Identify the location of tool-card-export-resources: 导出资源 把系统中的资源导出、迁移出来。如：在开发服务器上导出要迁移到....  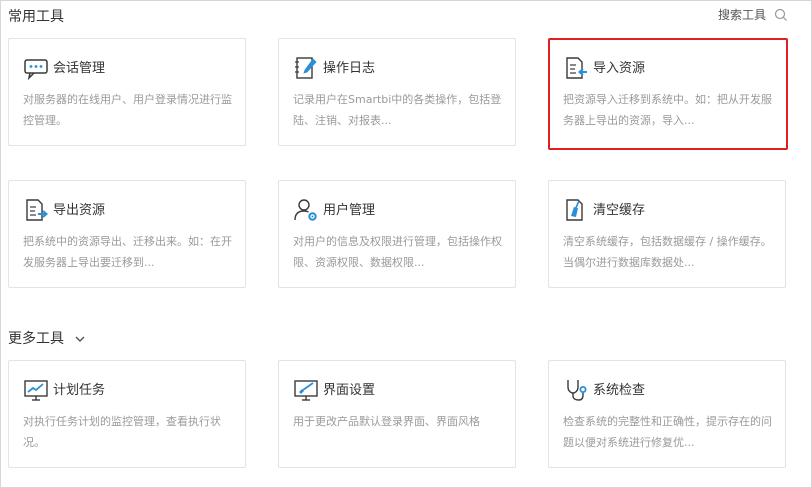
(127, 234).